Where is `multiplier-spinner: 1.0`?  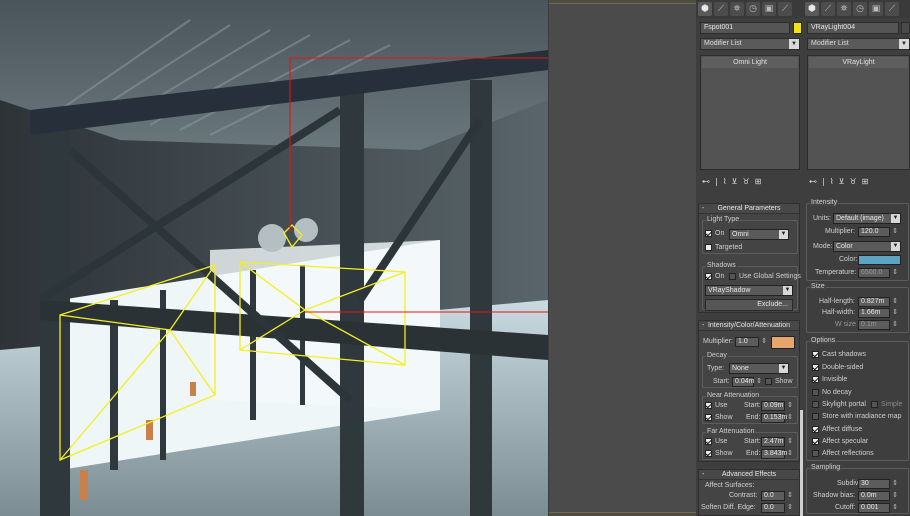 multiplier-spinner: 1.0 is located at coordinates (751, 342).